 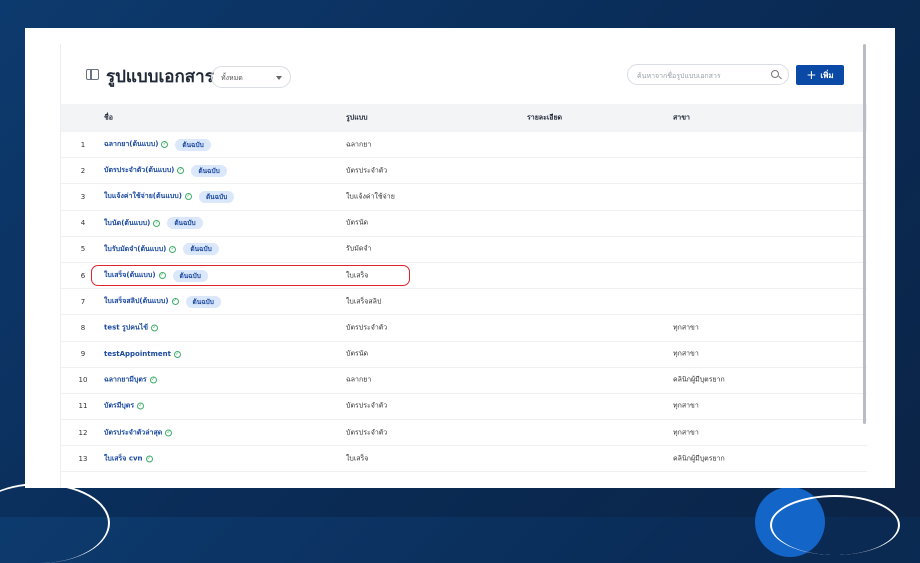 I want to click on template-name-link: ใบแจ้งค่าใช้จ่าย(ต้นแบบ), so click(x=143, y=196).